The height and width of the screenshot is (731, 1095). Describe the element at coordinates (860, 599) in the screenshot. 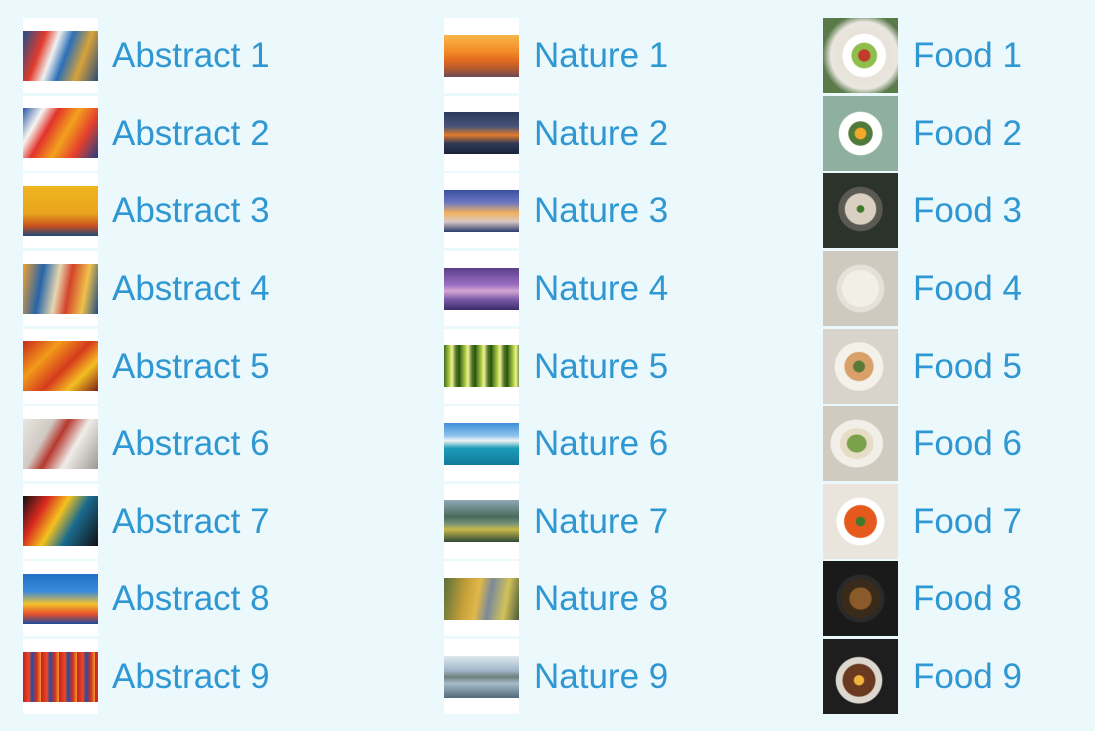

I see `food-8-thumbnail` at that location.